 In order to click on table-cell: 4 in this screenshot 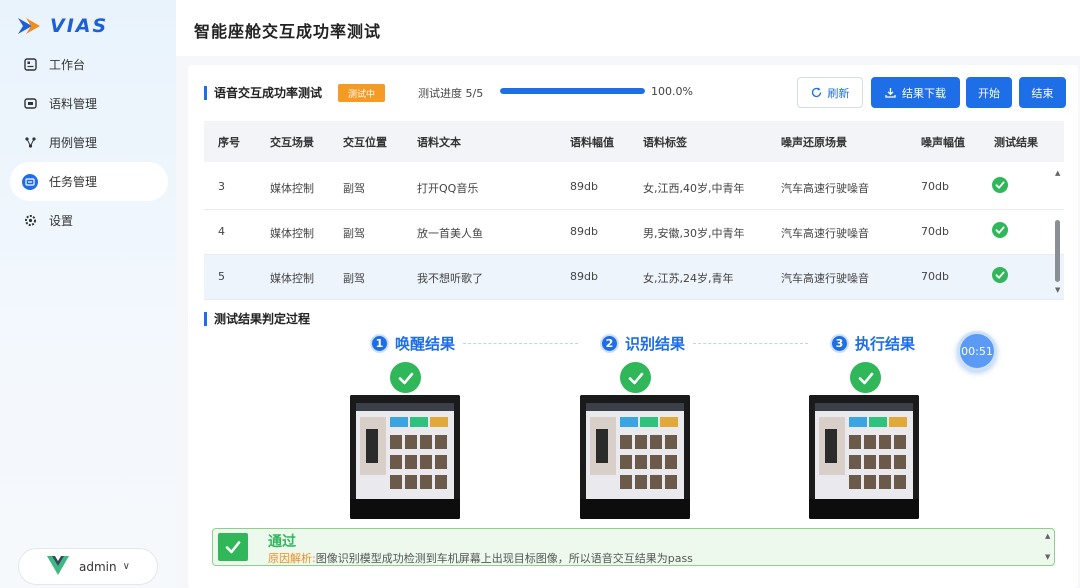, I will do `click(221, 231)`.